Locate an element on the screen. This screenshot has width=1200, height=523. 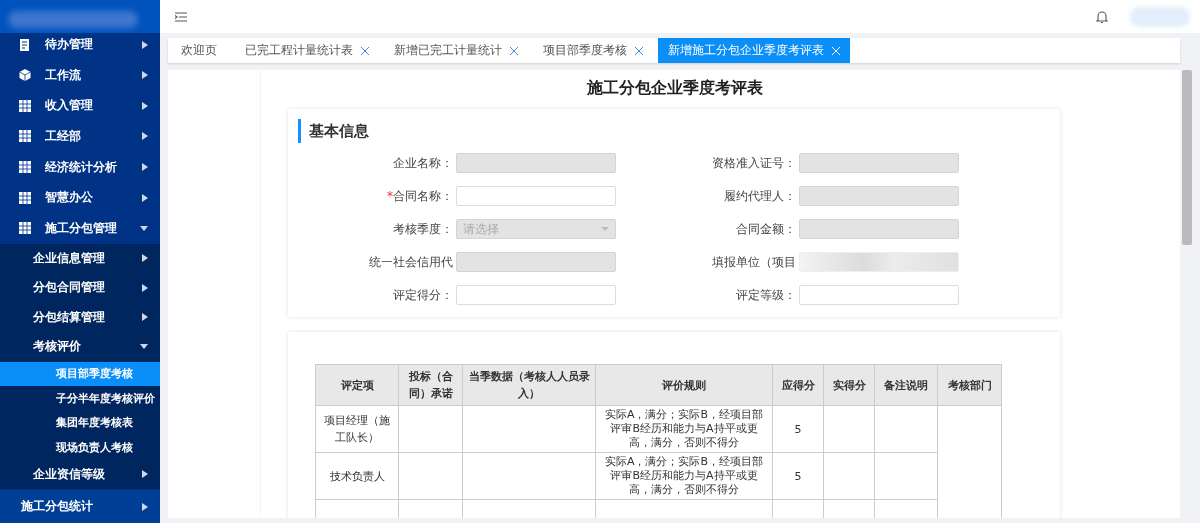
submenu-item: 子分半年度考核评价 is located at coordinates (80, 398).